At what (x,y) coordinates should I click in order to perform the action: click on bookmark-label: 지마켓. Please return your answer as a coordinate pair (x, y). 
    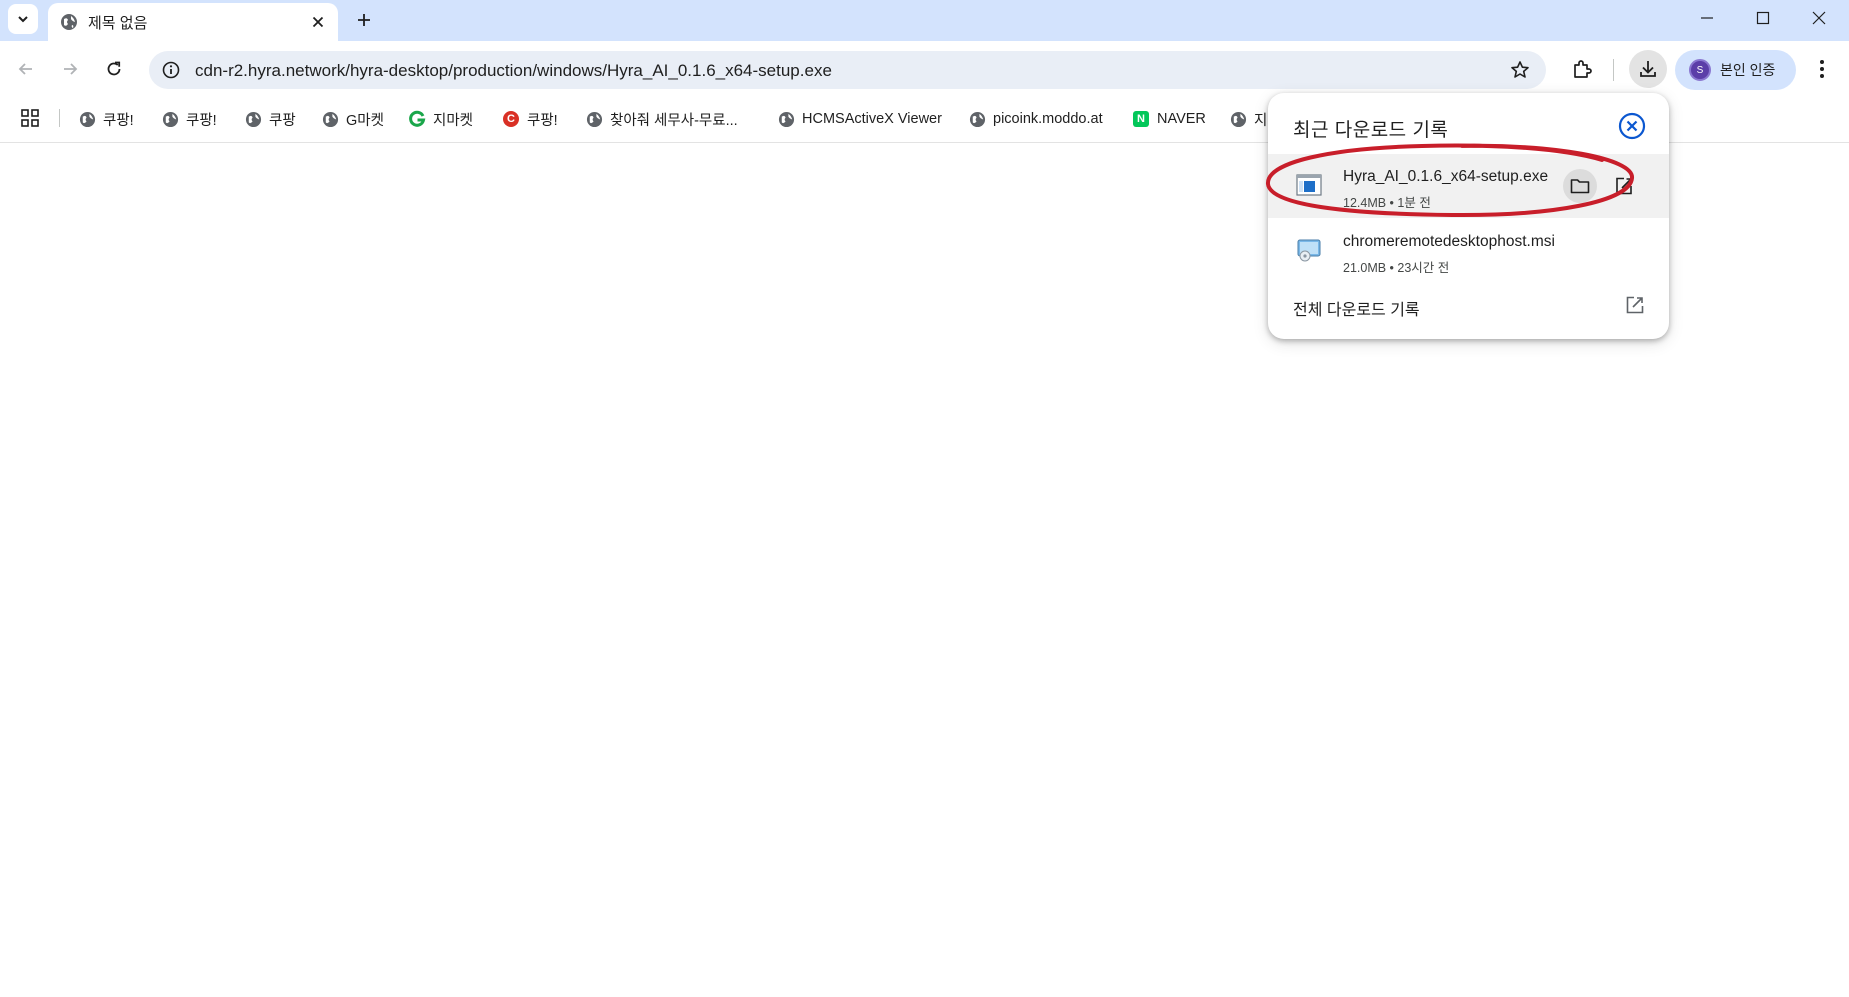
    Looking at the image, I should click on (453, 120).